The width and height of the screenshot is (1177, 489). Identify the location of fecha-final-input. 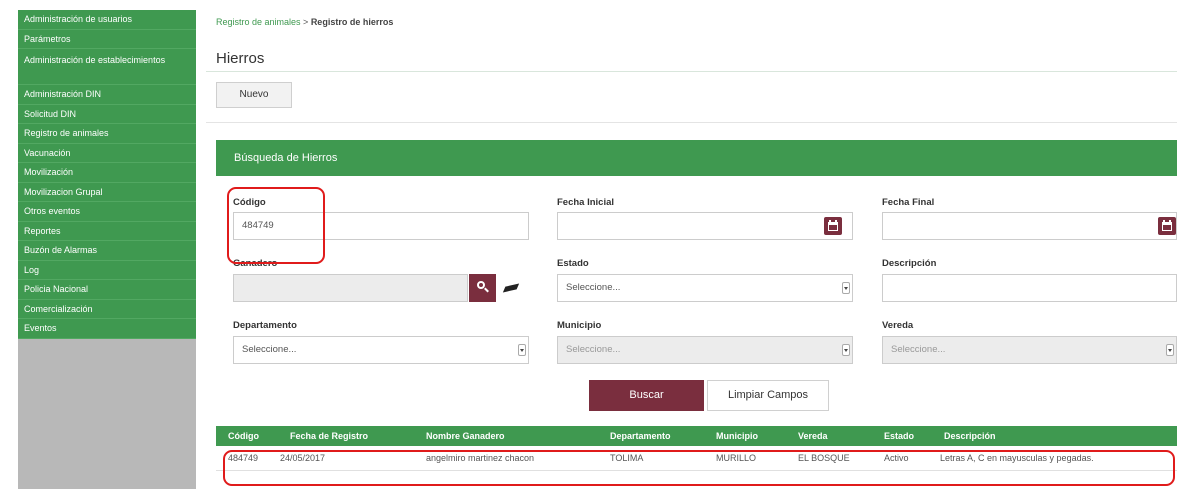
(1029, 226).